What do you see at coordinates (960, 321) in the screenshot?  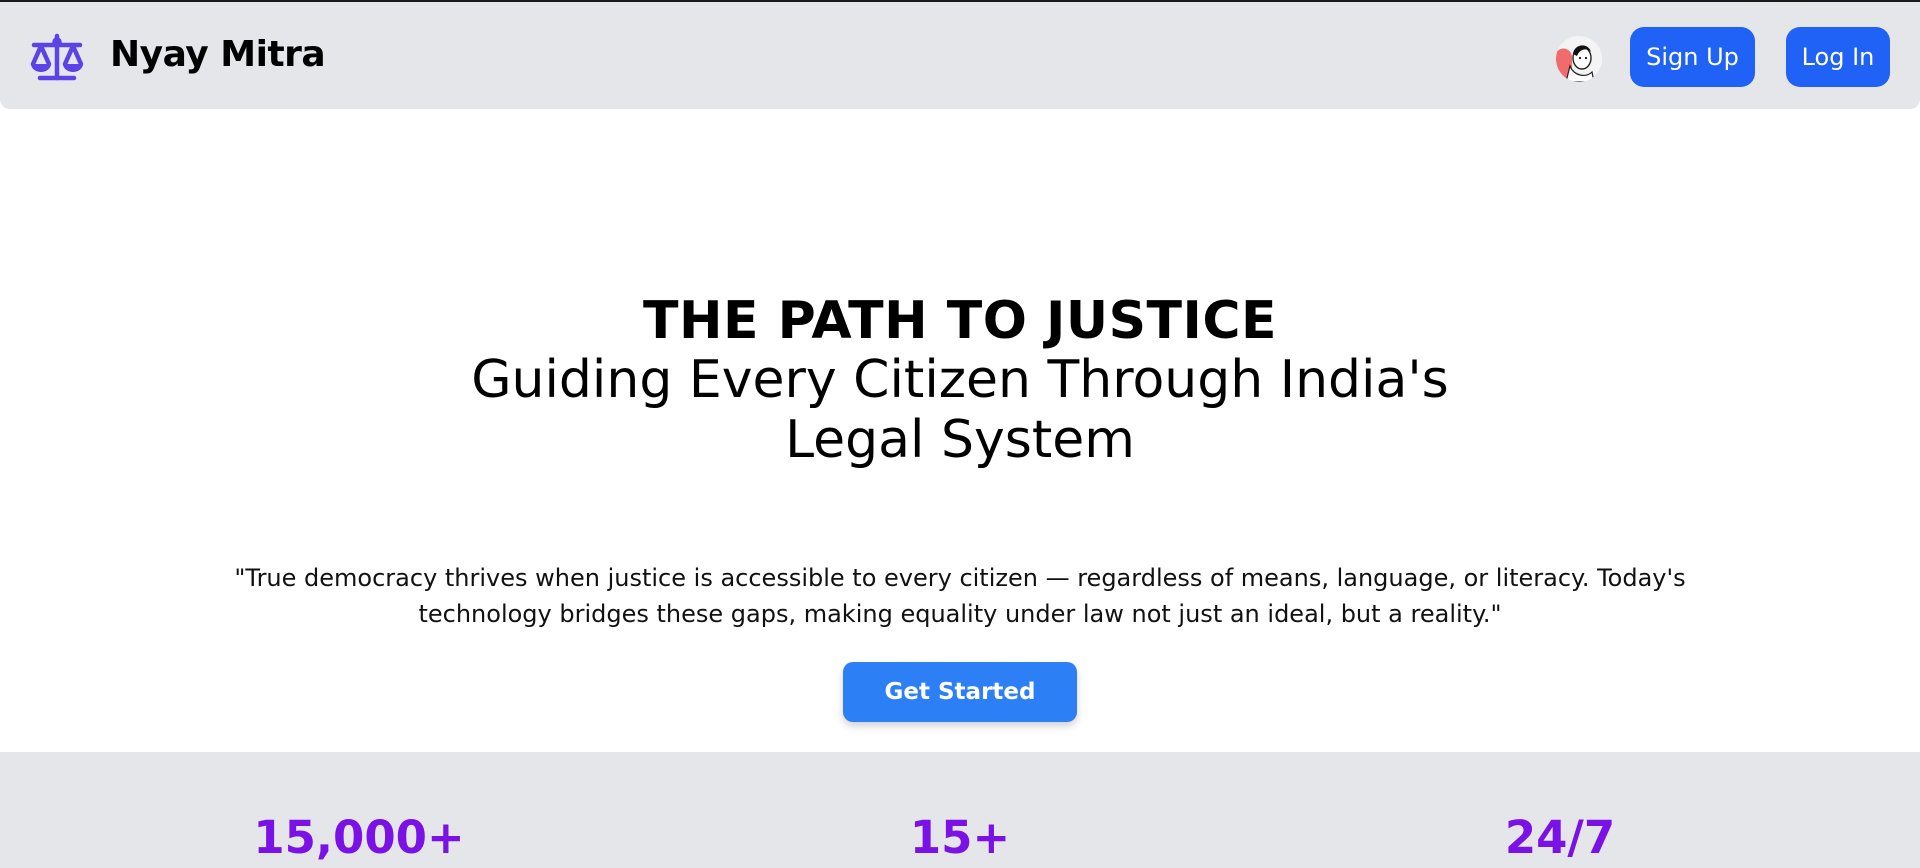 I see `hero-title: THE PATH TO JUSTICE` at bounding box center [960, 321].